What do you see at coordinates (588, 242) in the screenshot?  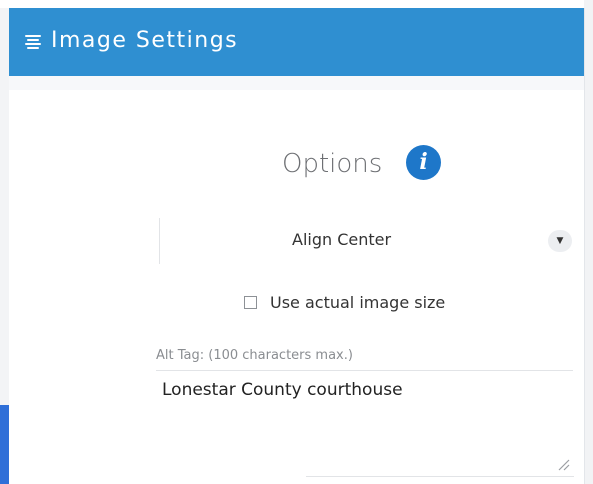 I see `right-edge-background` at bounding box center [588, 242].